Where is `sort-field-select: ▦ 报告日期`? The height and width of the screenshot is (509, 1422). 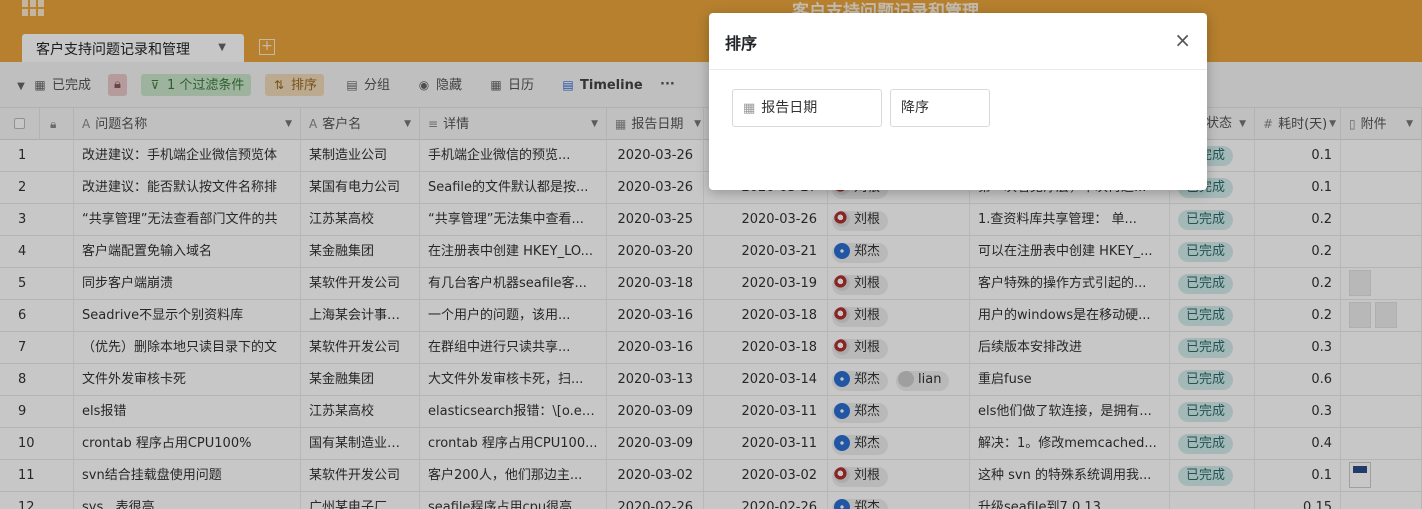 sort-field-select: ▦ 报告日期 is located at coordinates (807, 108).